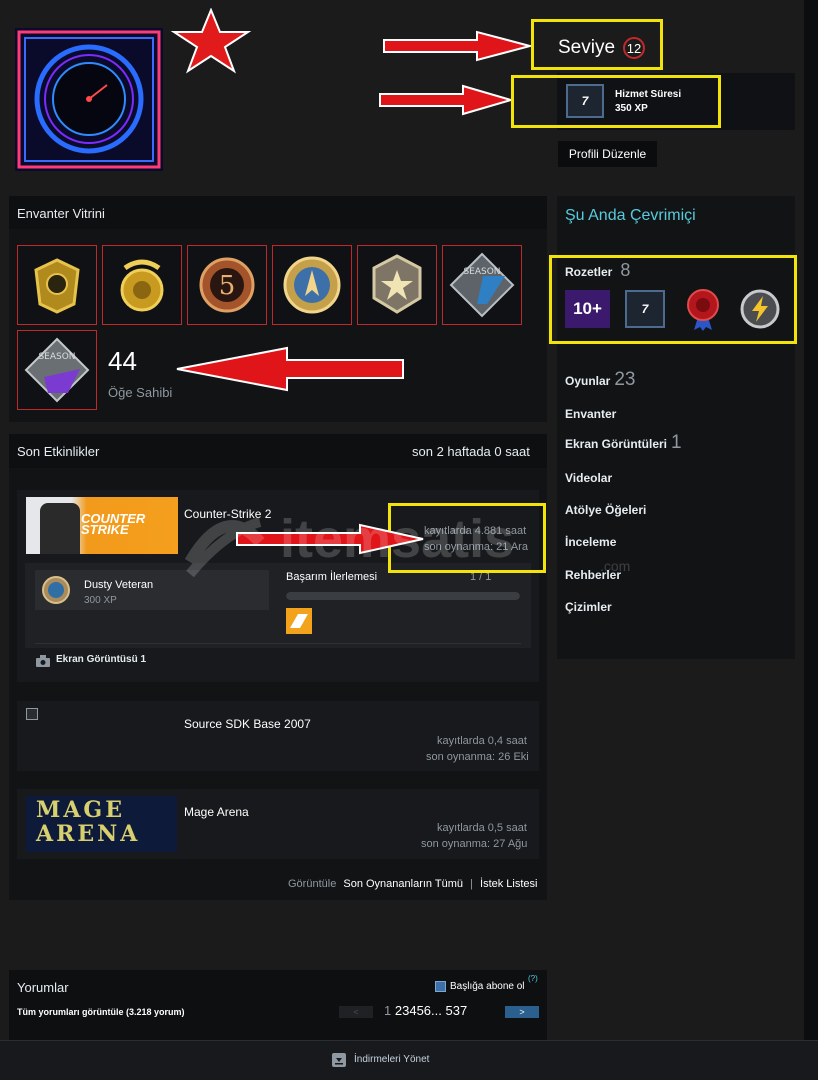  Describe the element at coordinates (391, 1059) in the screenshot. I see `manage-downloads-link: İndirmeleri Yönet` at that location.